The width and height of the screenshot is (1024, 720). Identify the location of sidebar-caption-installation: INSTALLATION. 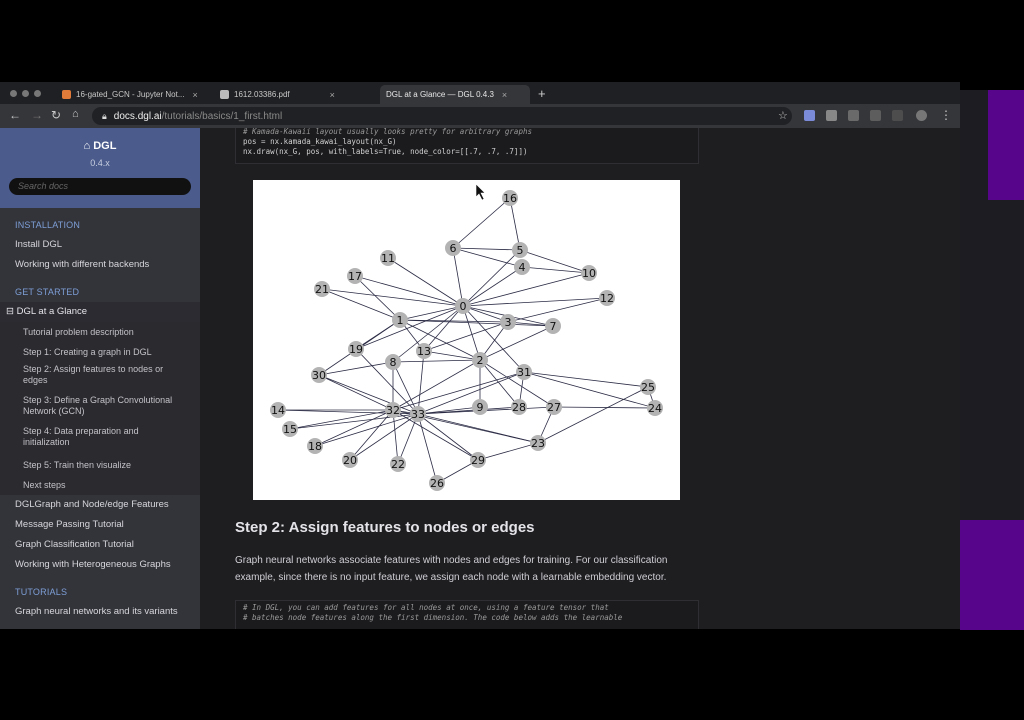
(48, 225).